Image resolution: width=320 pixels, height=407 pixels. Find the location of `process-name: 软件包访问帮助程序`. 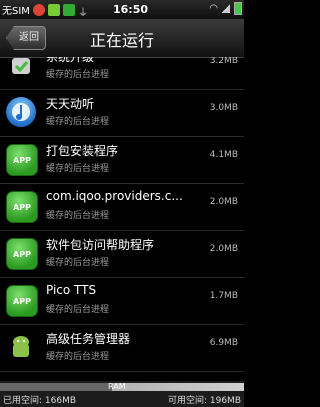

process-name: 软件包访问帮助程序 is located at coordinates (100, 245).